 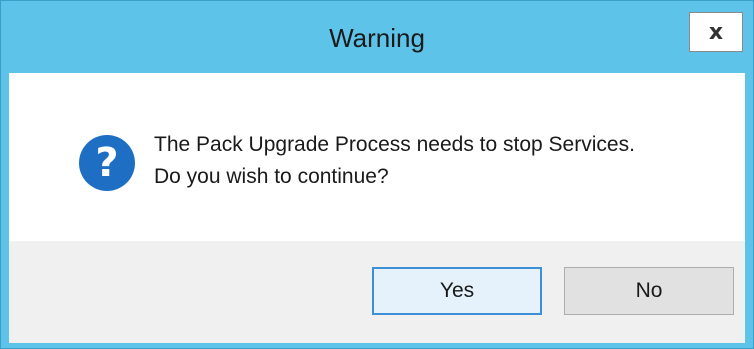 I want to click on close-button: x, so click(x=716, y=32).